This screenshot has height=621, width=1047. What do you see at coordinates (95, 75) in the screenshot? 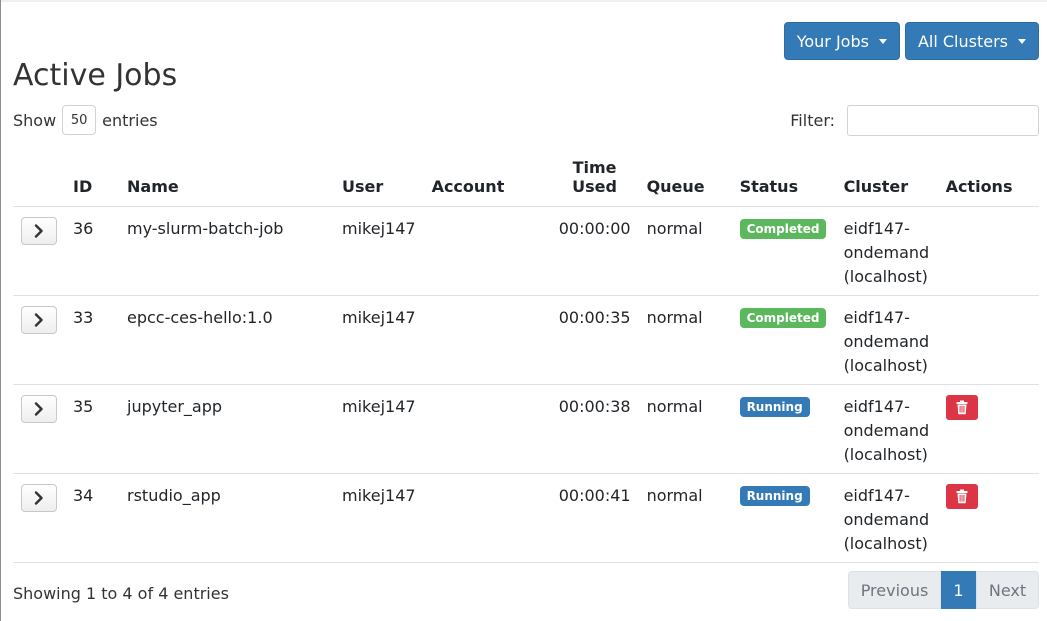
I see `page-title: Active Jobs` at bounding box center [95, 75].